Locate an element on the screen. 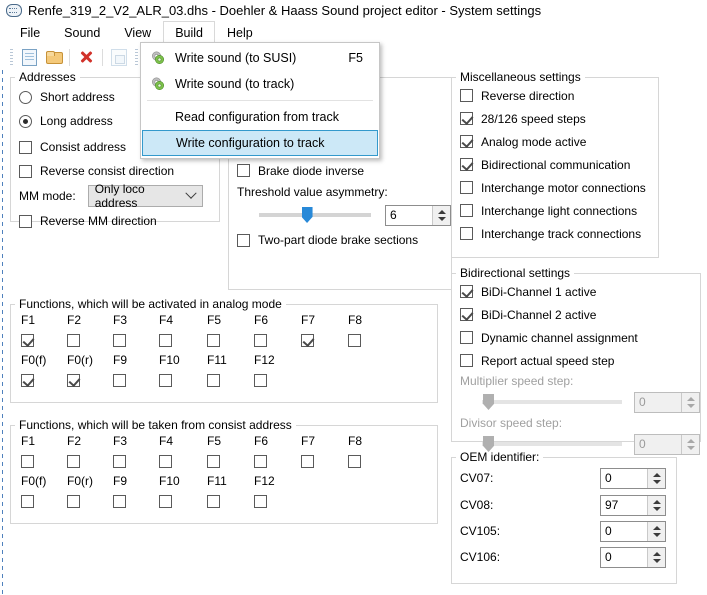  menu-item-read-configuration: Read configuration from track is located at coordinates (260, 117).